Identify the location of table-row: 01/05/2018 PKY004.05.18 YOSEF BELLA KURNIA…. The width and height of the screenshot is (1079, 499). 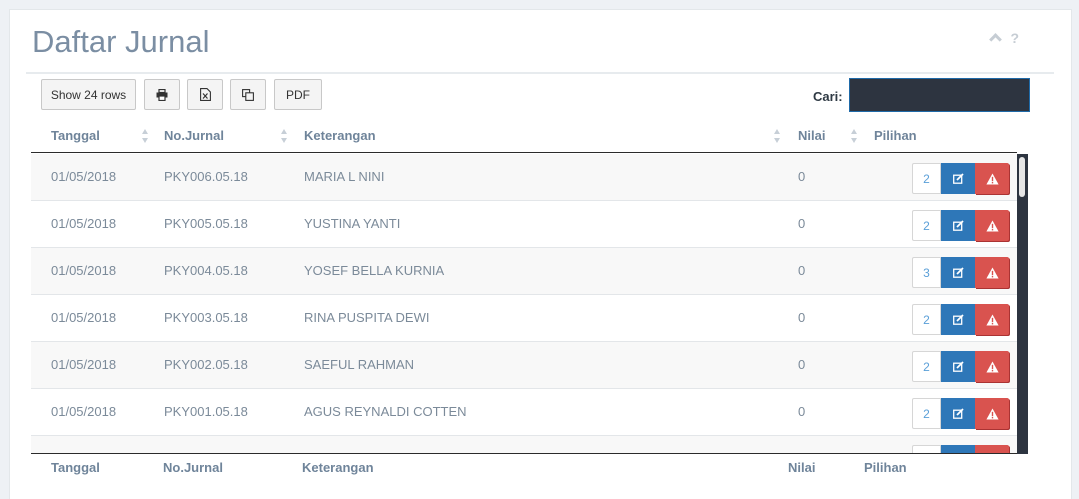
(524, 271).